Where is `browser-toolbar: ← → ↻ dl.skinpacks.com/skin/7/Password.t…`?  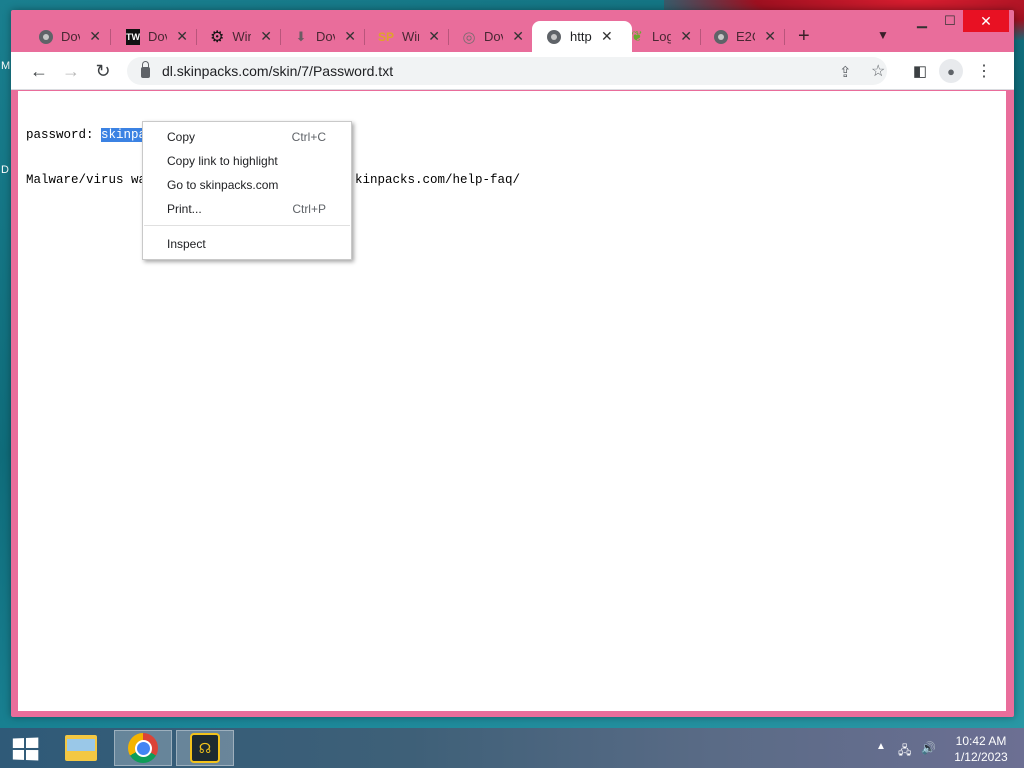
browser-toolbar: ← → ↻ dl.skinpacks.com/skin/7/Password.t… is located at coordinates (512, 71).